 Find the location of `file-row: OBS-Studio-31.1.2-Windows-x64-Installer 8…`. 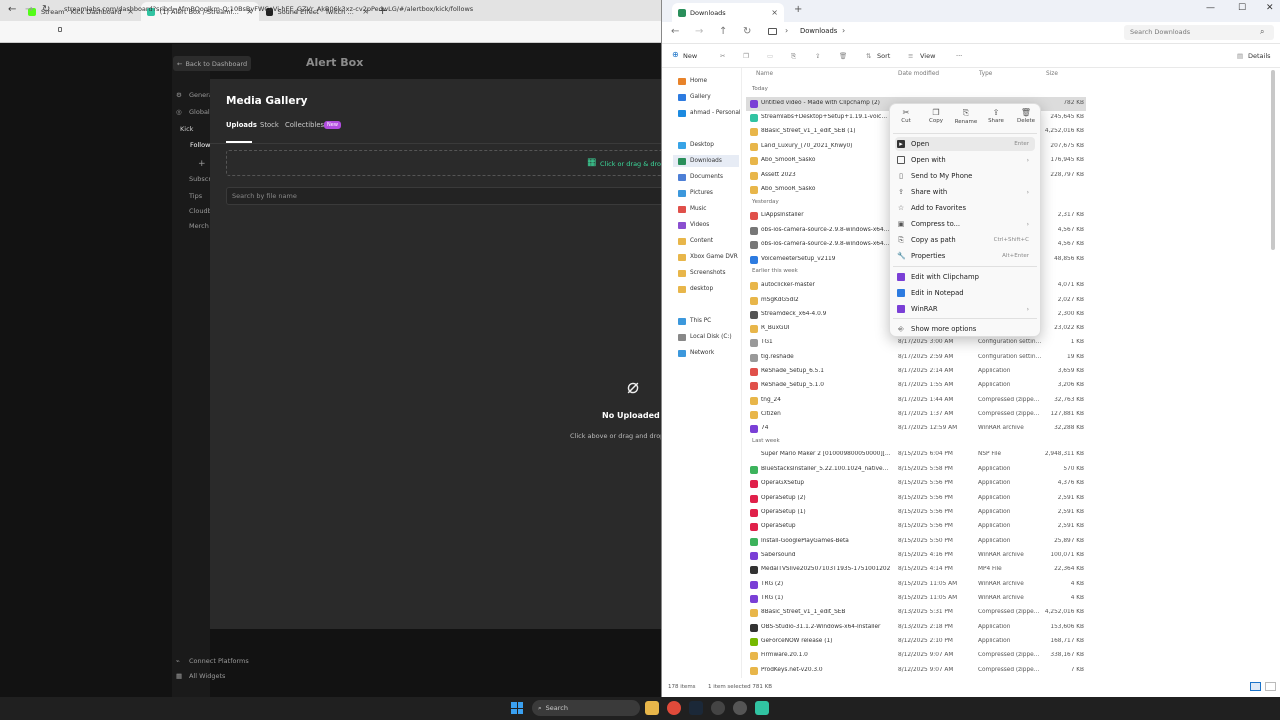

file-row: OBS-Studio-31.1.2-Windows-x64-Installer 8… is located at coordinates (916, 628).